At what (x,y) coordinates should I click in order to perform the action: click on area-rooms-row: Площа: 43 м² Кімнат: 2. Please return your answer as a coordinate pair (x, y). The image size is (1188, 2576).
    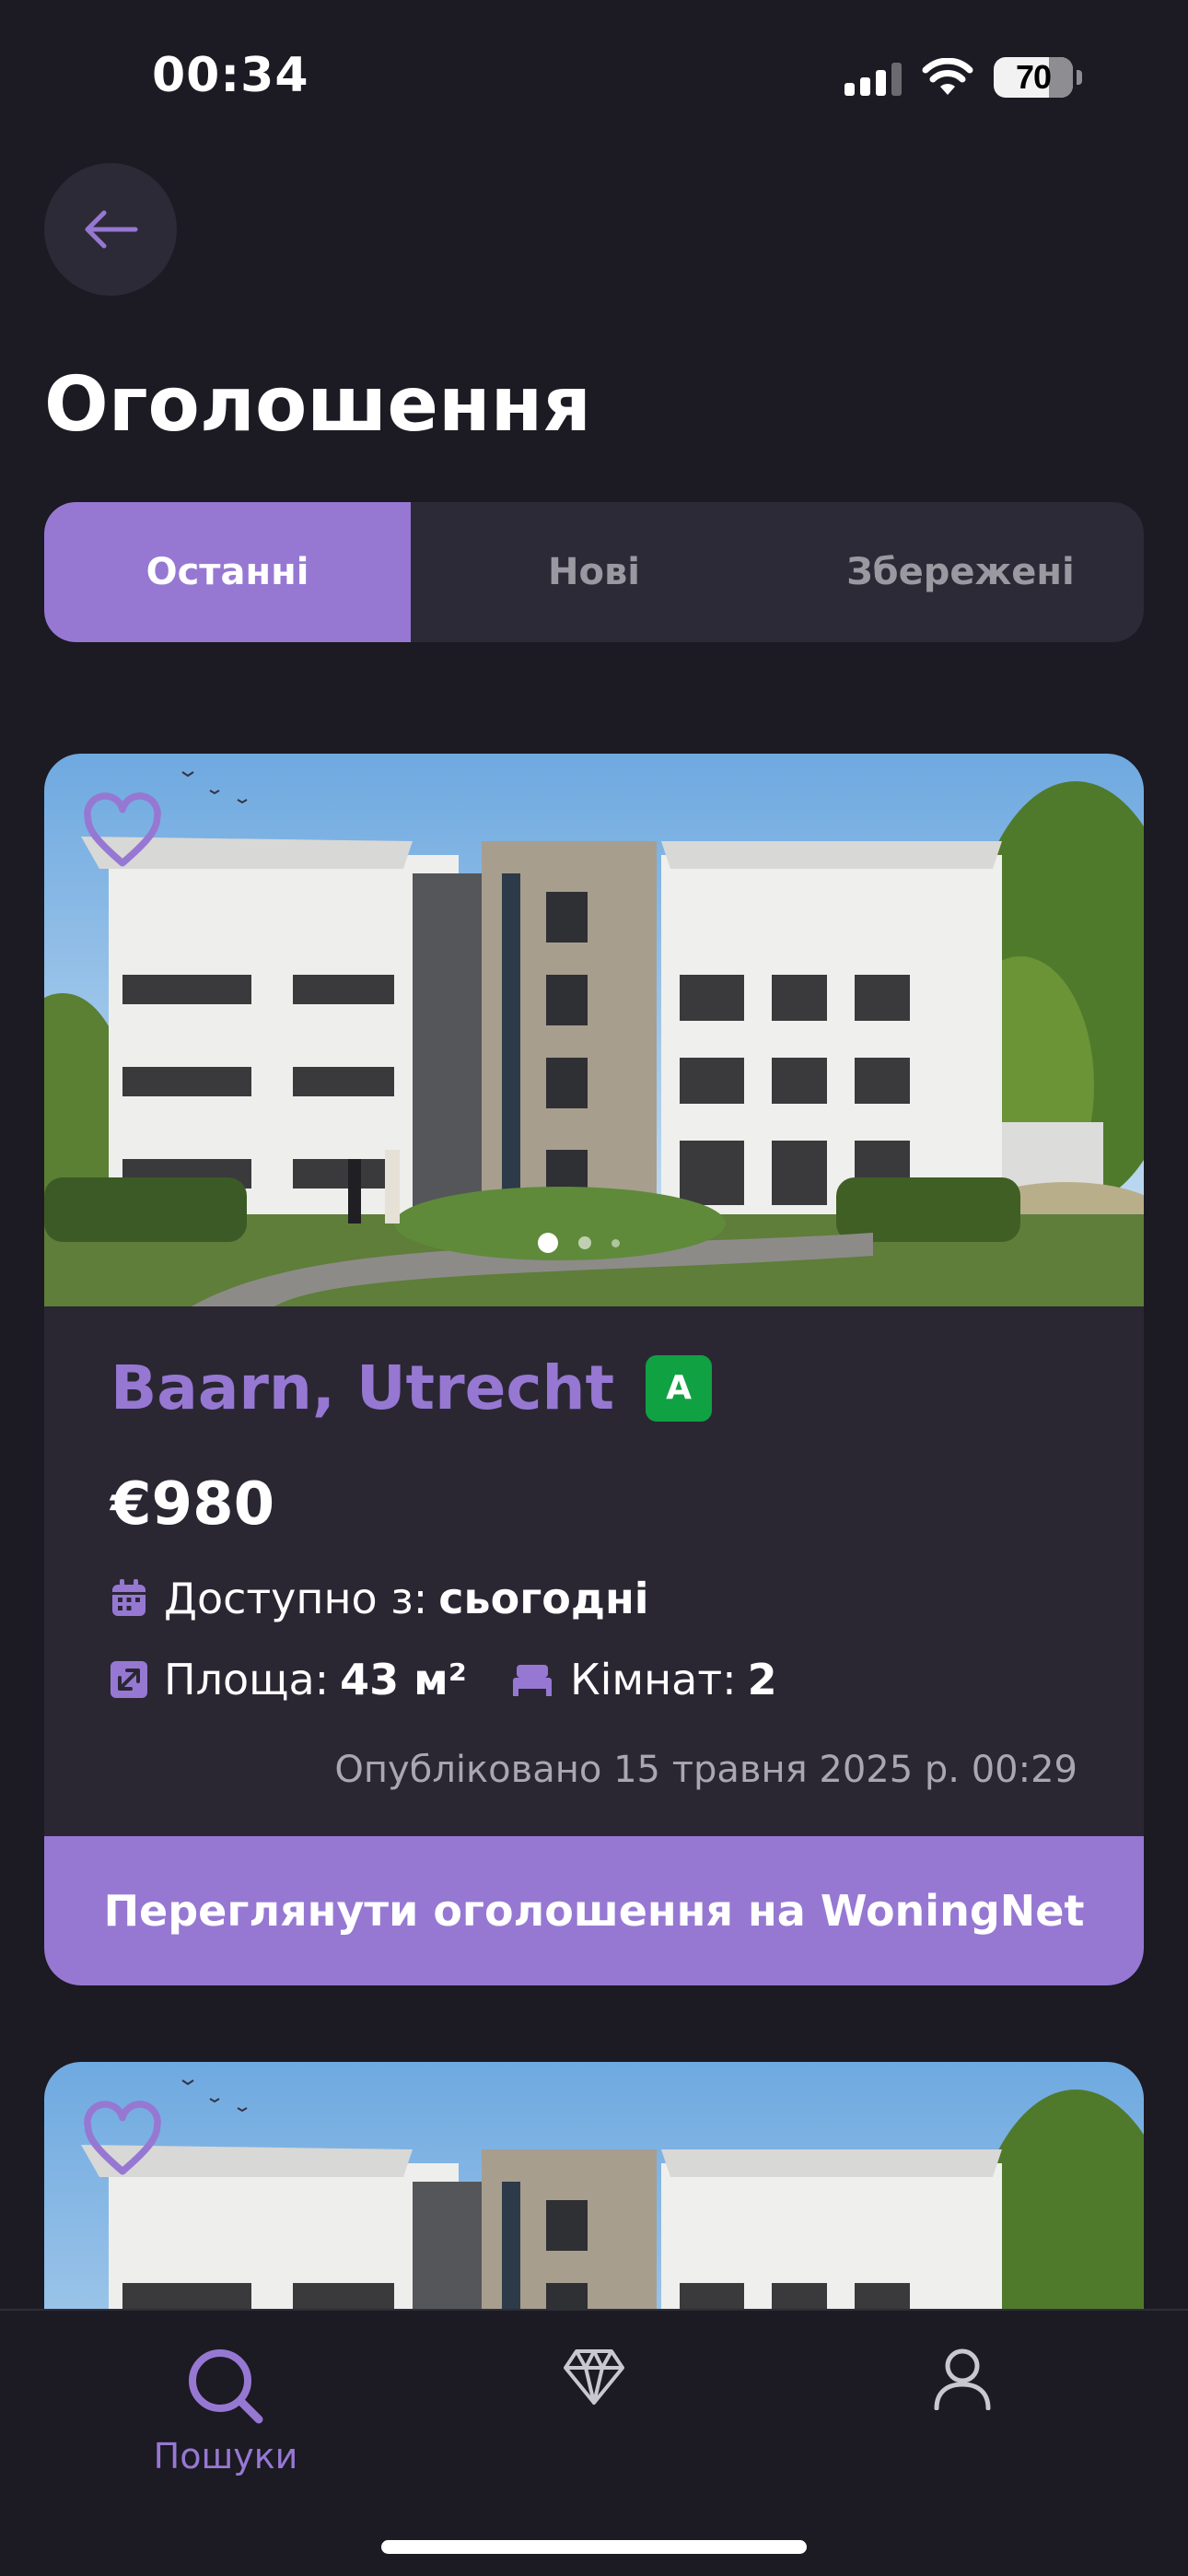
    Looking at the image, I should click on (444, 1679).